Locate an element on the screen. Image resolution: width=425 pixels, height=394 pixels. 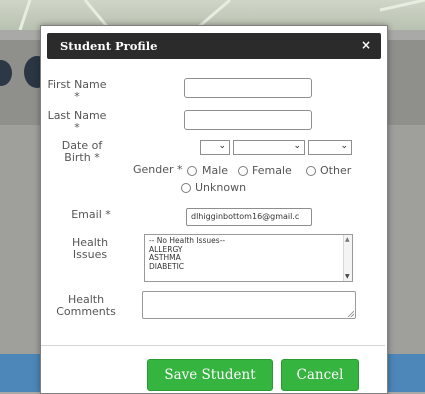
list-item: DIABETIC is located at coordinates (248, 267).